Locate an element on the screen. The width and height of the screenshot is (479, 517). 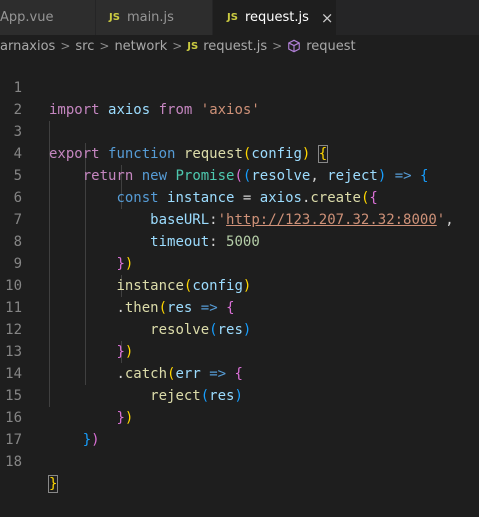
tab-label: main.js is located at coordinates (150, 17).